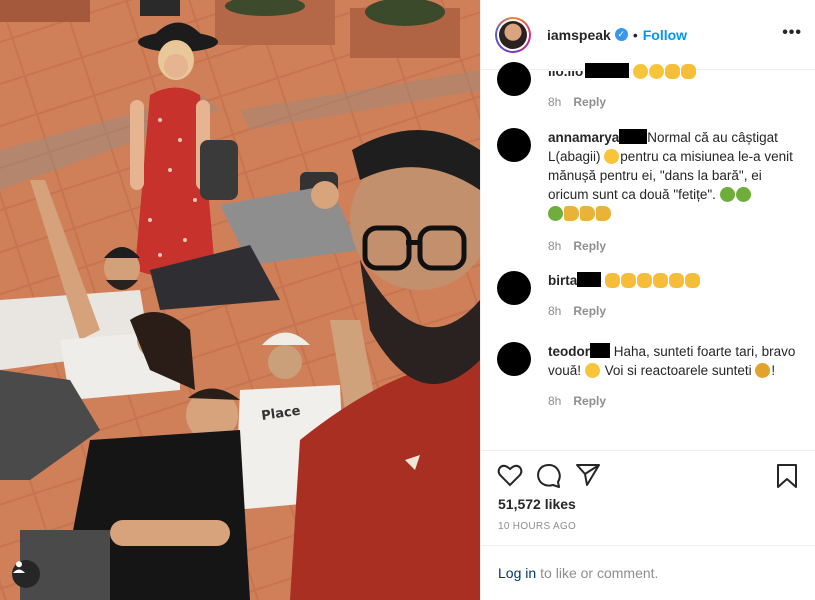 The height and width of the screenshot is (600, 815). What do you see at coordinates (19, 567) in the screenshot?
I see `user-tag-icon` at bounding box center [19, 567].